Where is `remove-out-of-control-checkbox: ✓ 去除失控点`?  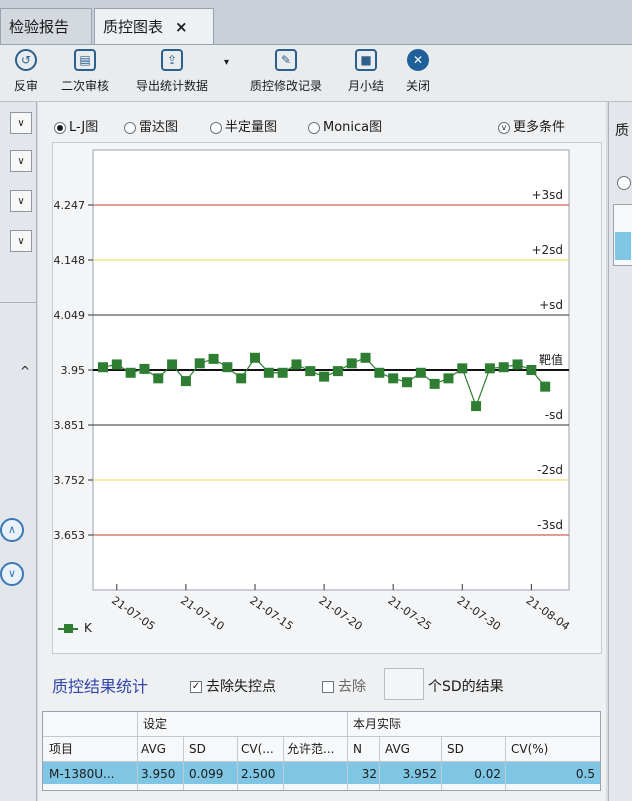 remove-out-of-control-checkbox: ✓ 去除失控点 is located at coordinates (233, 686).